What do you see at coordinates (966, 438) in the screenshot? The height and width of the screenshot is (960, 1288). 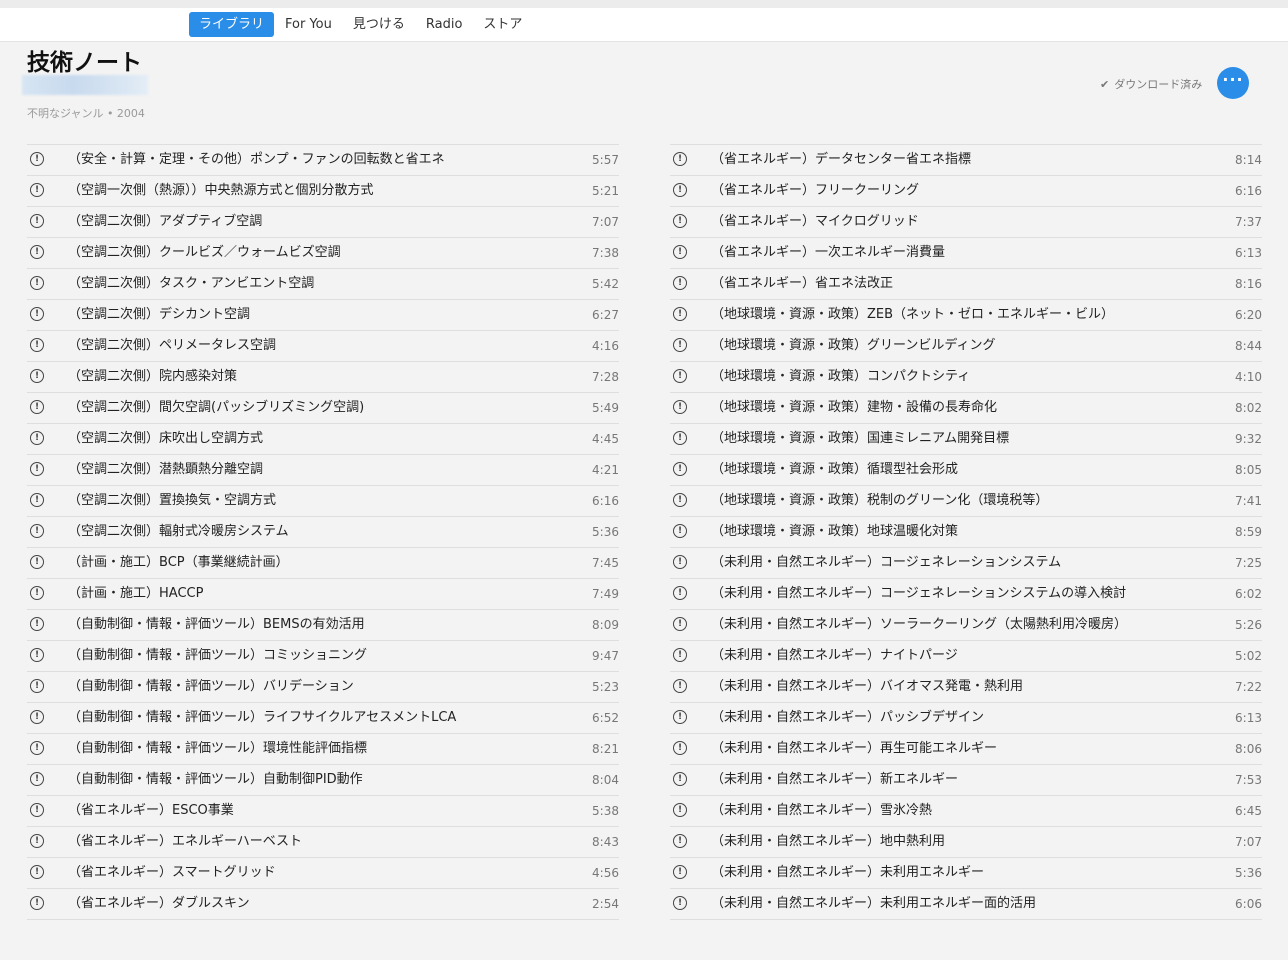 I see `track-row: ! （地球環境・資源・政策）国連ミレニアム開発目標 9:32` at bounding box center [966, 438].